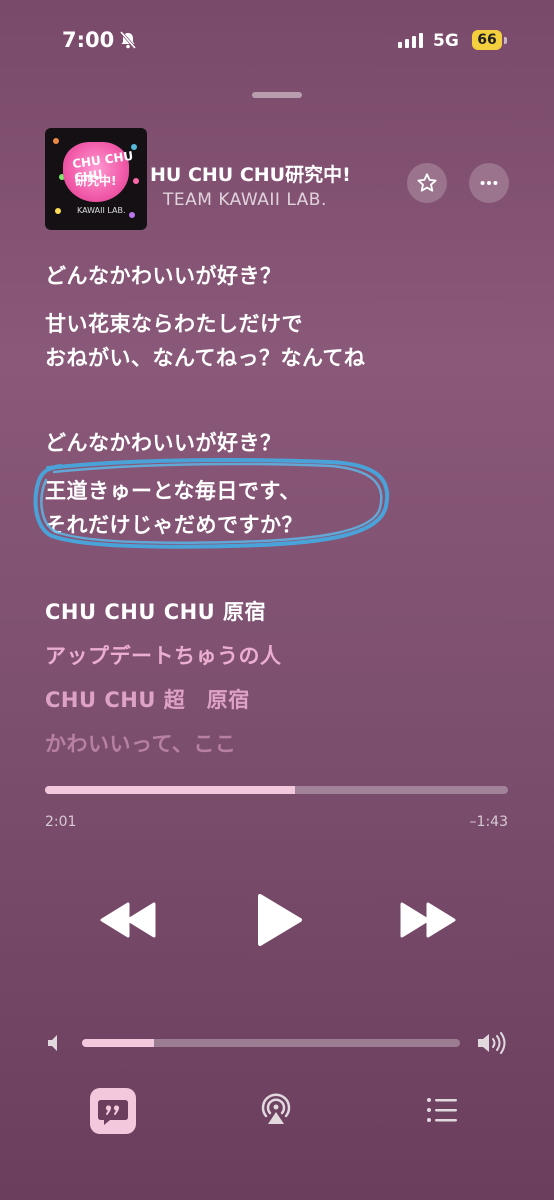 Image resolution: width=554 pixels, height=1200 pixels. I want to click on queue-button, so click(442, 1110).